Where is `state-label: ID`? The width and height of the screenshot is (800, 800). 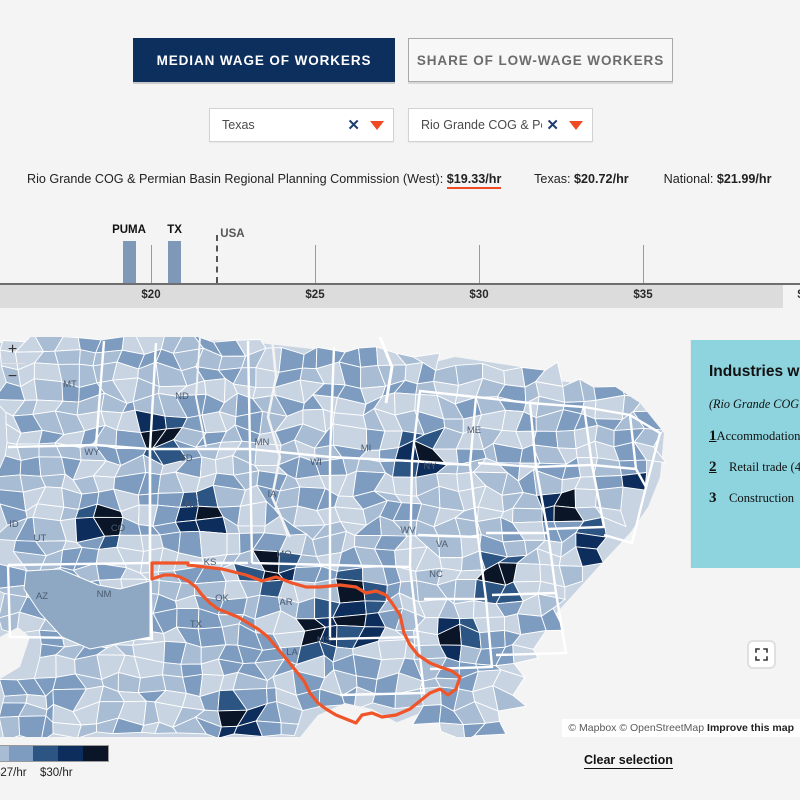
state-label: ID is located at coordinates (14, 524).